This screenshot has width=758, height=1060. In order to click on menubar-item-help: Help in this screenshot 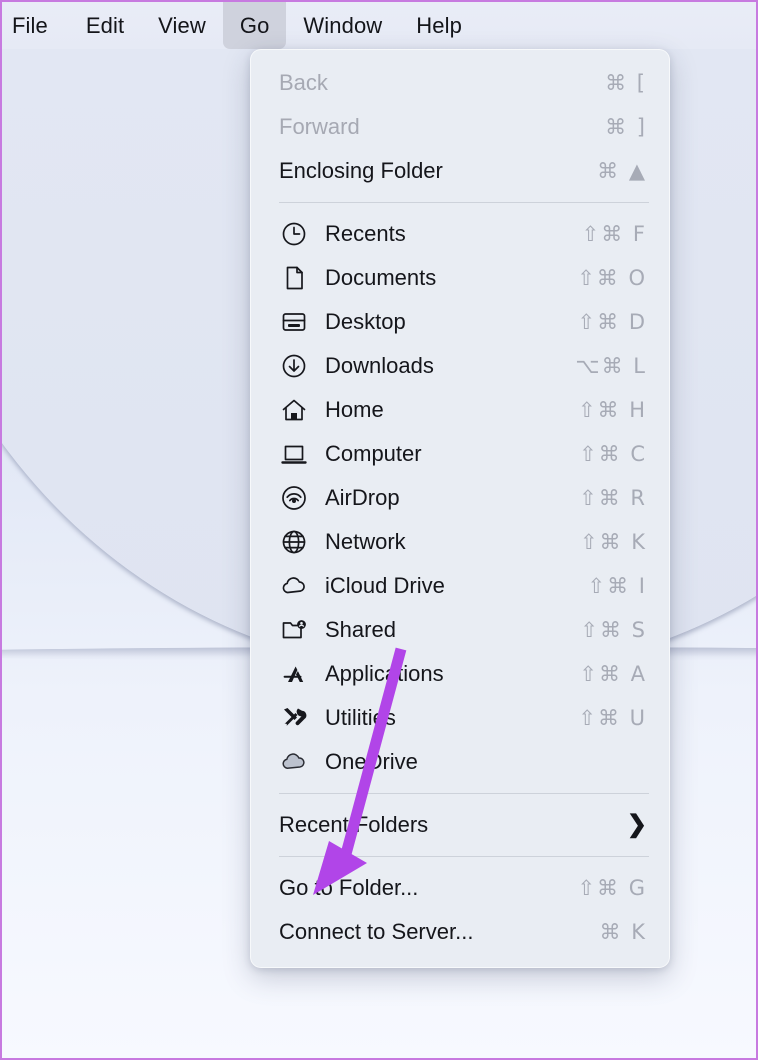, I will do `click(439, 25)`.